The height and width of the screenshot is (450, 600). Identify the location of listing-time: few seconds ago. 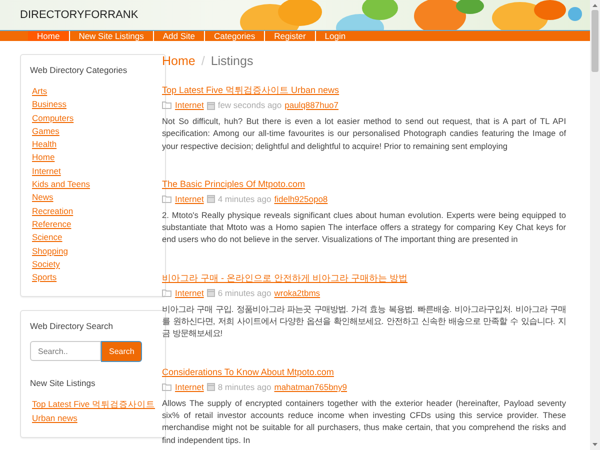
(250, 105).